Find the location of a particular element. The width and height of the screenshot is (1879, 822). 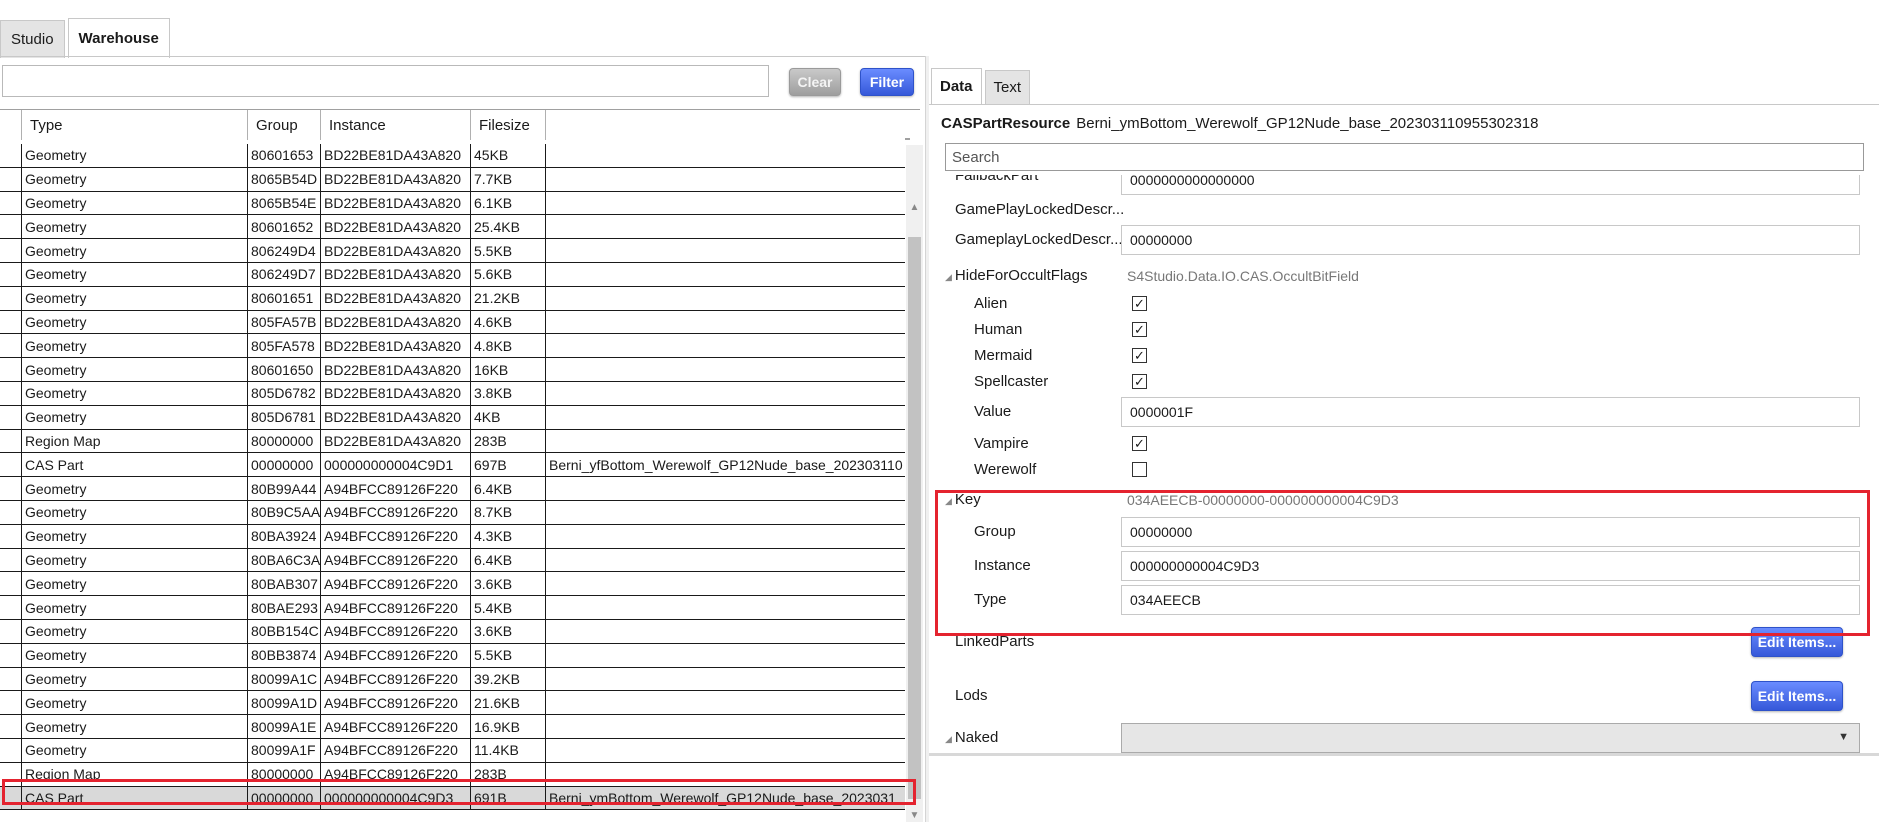

table-row: Geometry 805FA578 BD22BE81DA43A820 4.8KB is located at coordinates (452, 346).